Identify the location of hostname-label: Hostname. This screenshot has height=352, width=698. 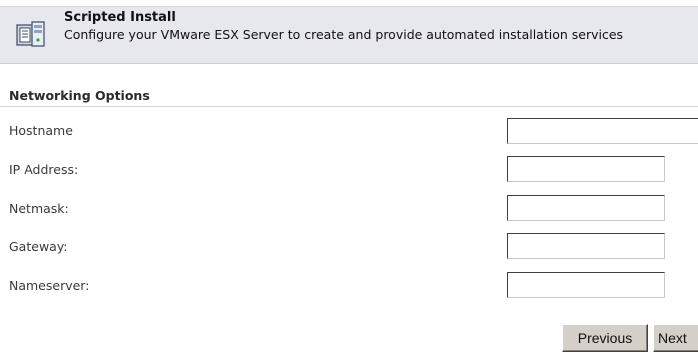
(41, 130).